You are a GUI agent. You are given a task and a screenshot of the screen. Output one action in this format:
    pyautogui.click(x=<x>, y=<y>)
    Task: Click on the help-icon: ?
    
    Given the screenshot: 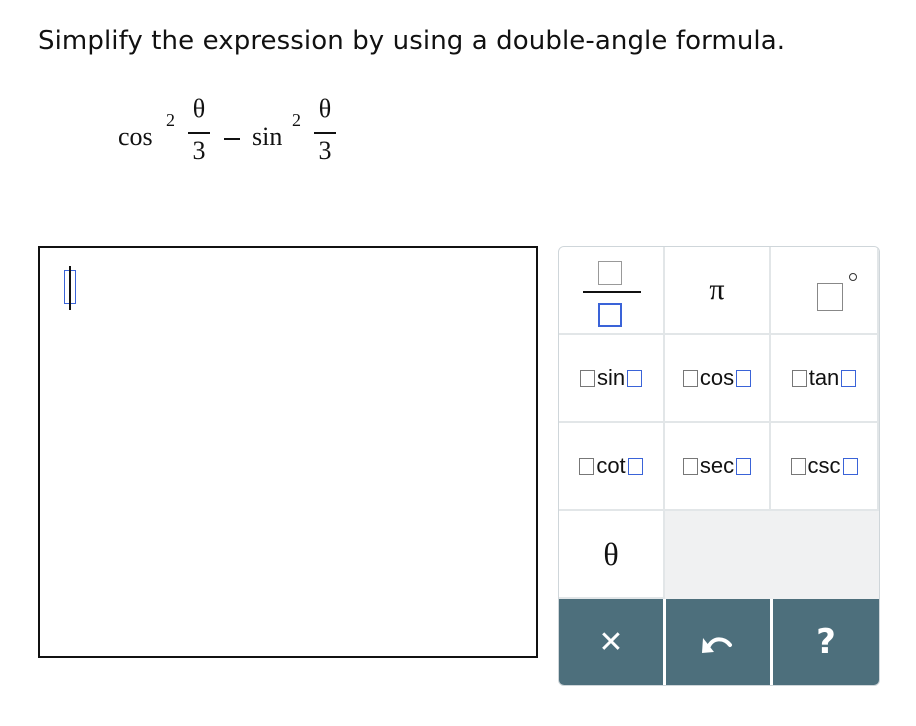 What is the action you would take?
    pyautogui.click(x=826, y=642)
    